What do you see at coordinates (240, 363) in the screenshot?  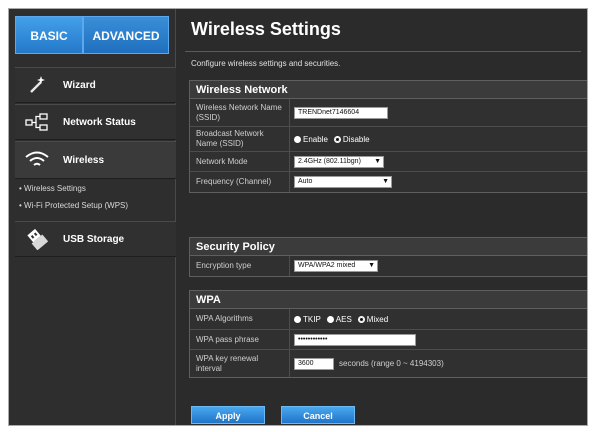 I see `wpa-renewal-label: WPA key renewal interval` at bounding box center [240, 363].